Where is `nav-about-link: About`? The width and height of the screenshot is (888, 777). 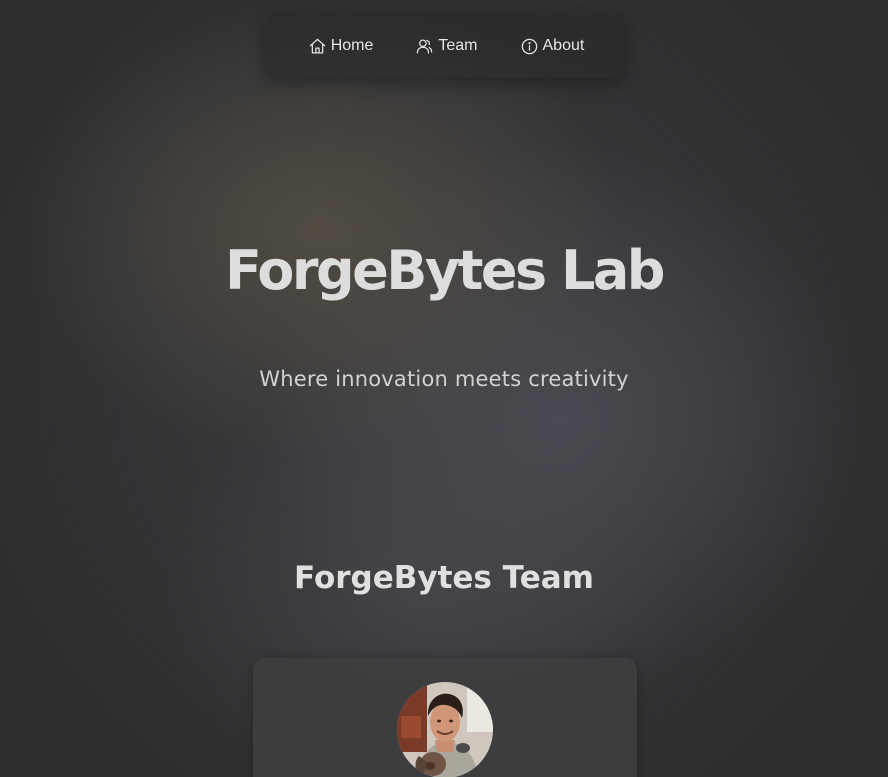 nav-about-link: About is located at coordinates (552, 46).